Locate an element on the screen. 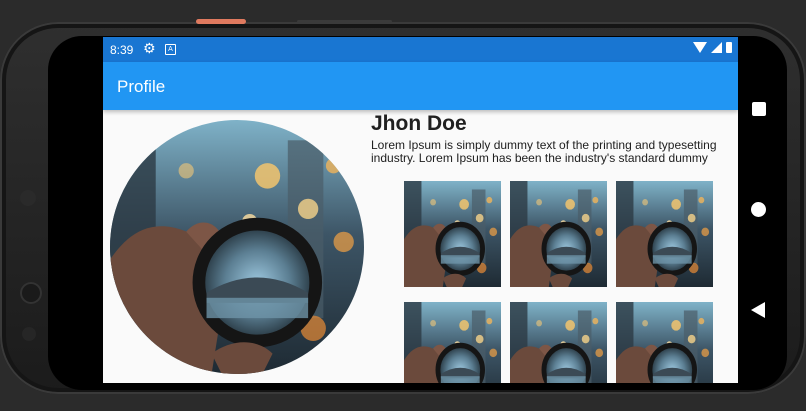  overview-icon is located at coordinates (759, 109).